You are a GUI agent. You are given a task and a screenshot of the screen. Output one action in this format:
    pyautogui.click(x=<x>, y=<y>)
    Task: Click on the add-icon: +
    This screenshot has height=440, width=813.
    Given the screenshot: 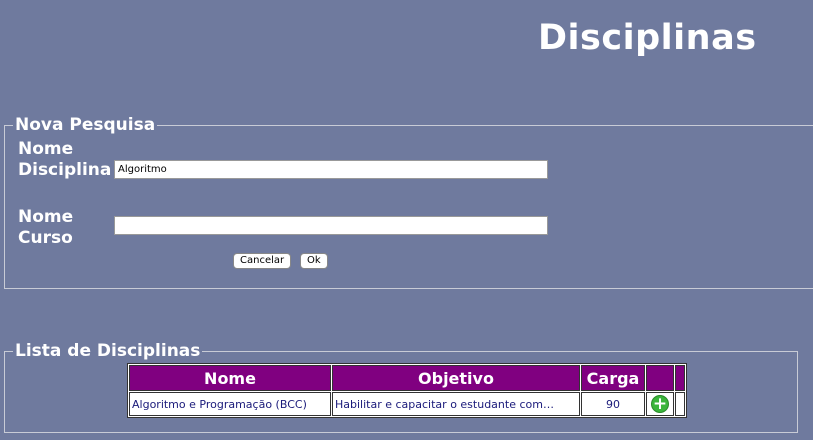 What is the action you would take?
    pyautogui.click(x=660, y=404)
    